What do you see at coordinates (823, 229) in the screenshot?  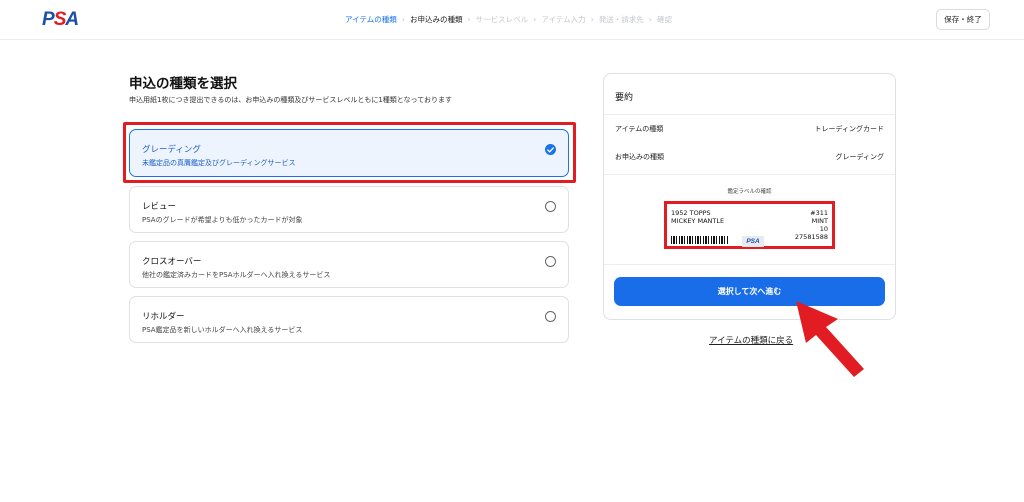 I see `label-grade: 10` at bounding box center [823, 229].